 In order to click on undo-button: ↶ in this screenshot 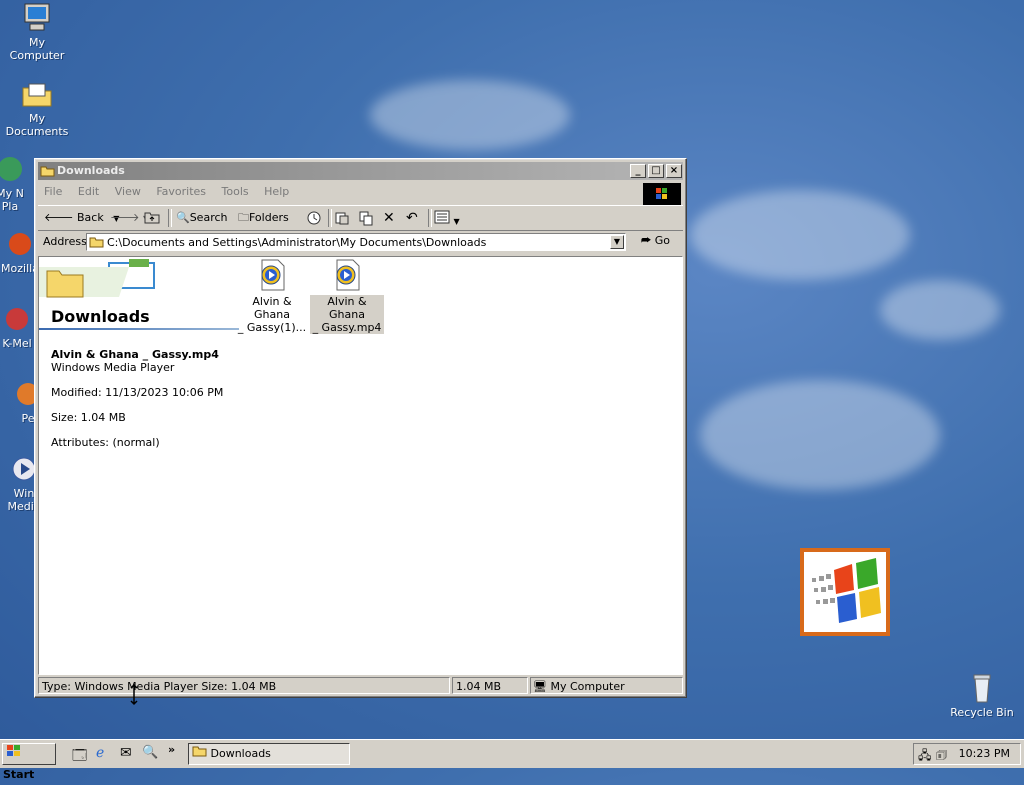, I will do `click(412, 218)`.